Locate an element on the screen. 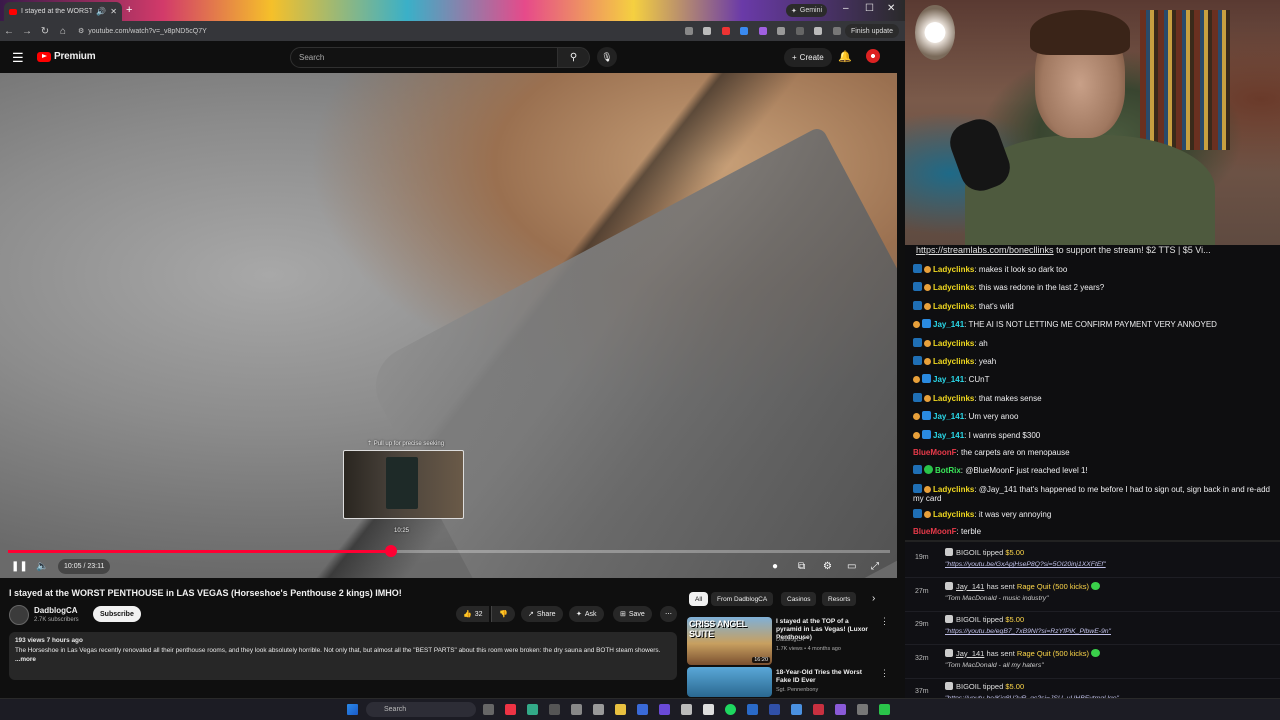 The height and width of the screenshot is (720, 1280). pause-icon: ❚❚ is located at coordinates (19, 566).